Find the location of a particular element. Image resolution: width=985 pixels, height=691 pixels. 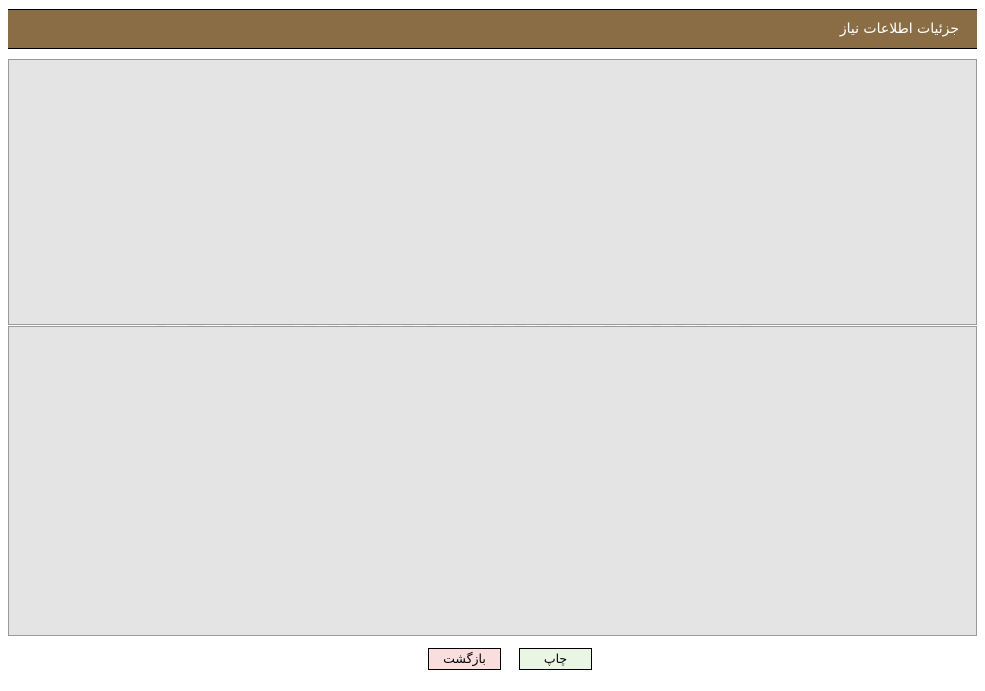

page-header-bar: جزئیات اطلاعات نیاز is located at coordinates (492, 29).